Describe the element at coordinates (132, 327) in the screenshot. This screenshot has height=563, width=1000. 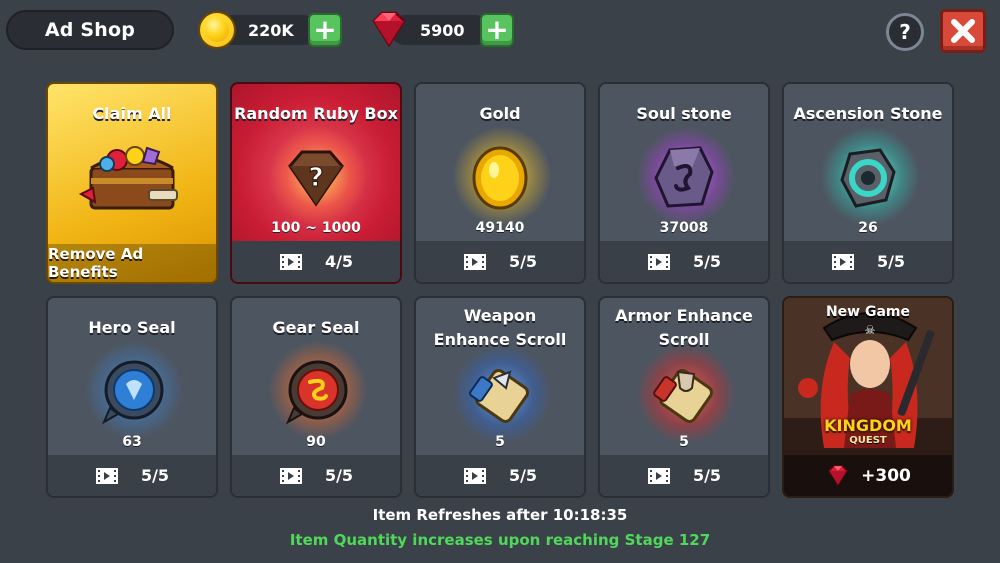
I see `card-title: Hero Seal` at that location.